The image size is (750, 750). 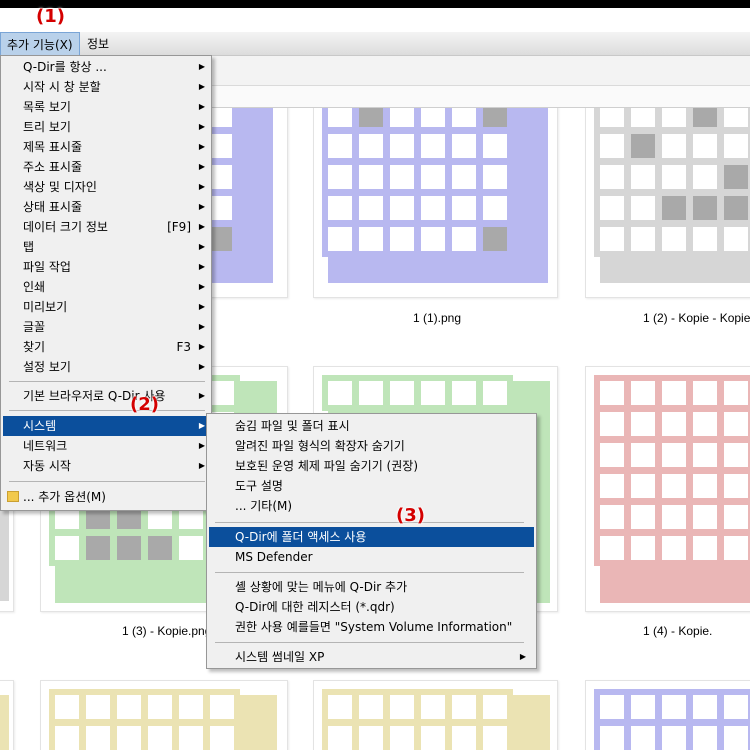 I want to click on menu-item-list-view: 목록 보기 ▶, so click(x=106, y=107).